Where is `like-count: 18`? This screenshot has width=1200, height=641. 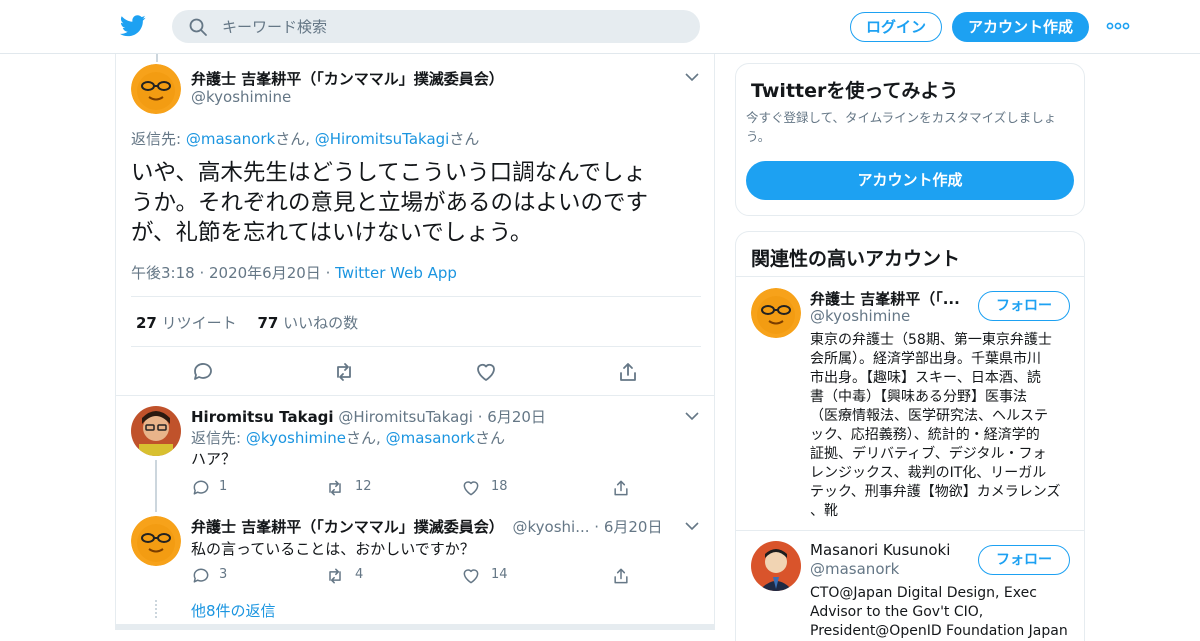 like-count: 18 is located at coordinates (499, 486).